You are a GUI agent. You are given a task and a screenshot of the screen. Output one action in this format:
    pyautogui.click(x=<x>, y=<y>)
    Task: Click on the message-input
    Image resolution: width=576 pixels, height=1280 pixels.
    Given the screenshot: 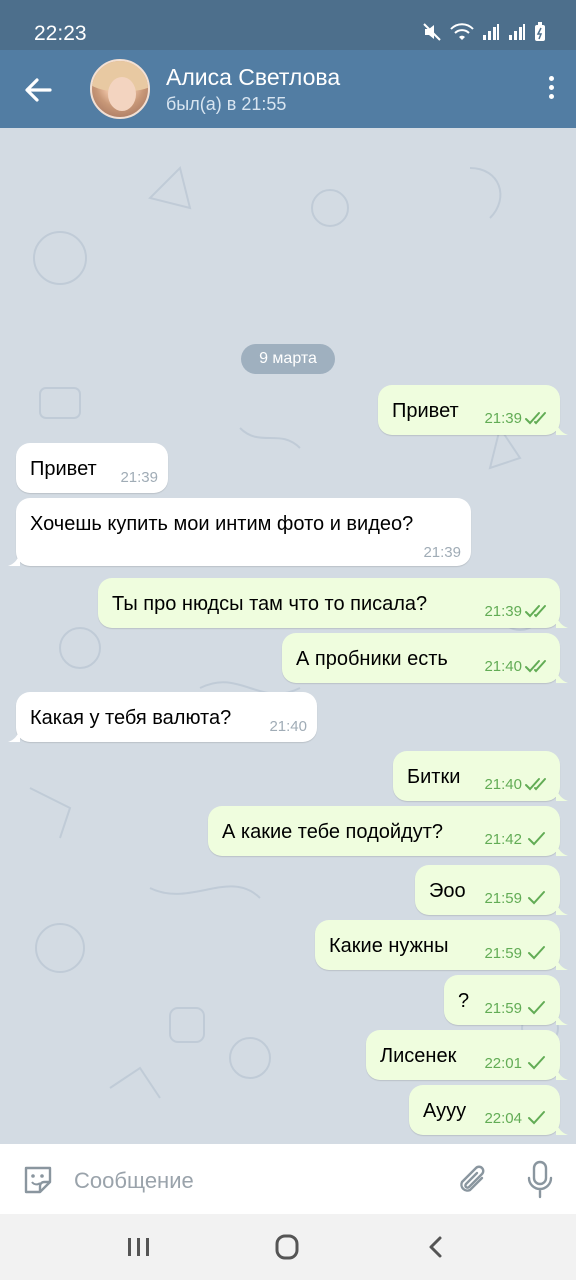 What is the action you would take?
    pyautogui.click(x=254, y=1181)
    